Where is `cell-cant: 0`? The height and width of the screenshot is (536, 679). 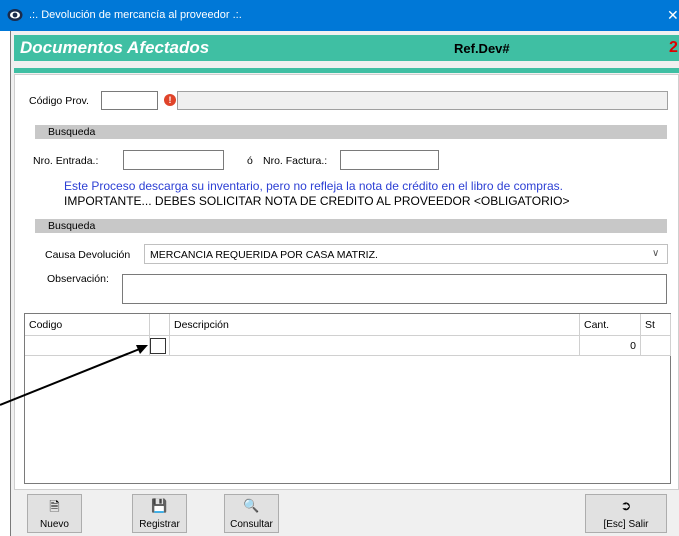 cell-cant: 0 is located at coordinates (610, 346).